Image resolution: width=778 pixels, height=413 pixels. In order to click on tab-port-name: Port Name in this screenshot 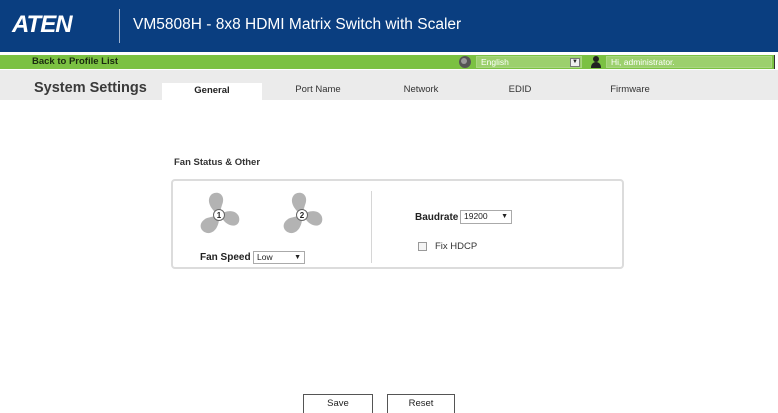, I will do `click(318, 91)`.